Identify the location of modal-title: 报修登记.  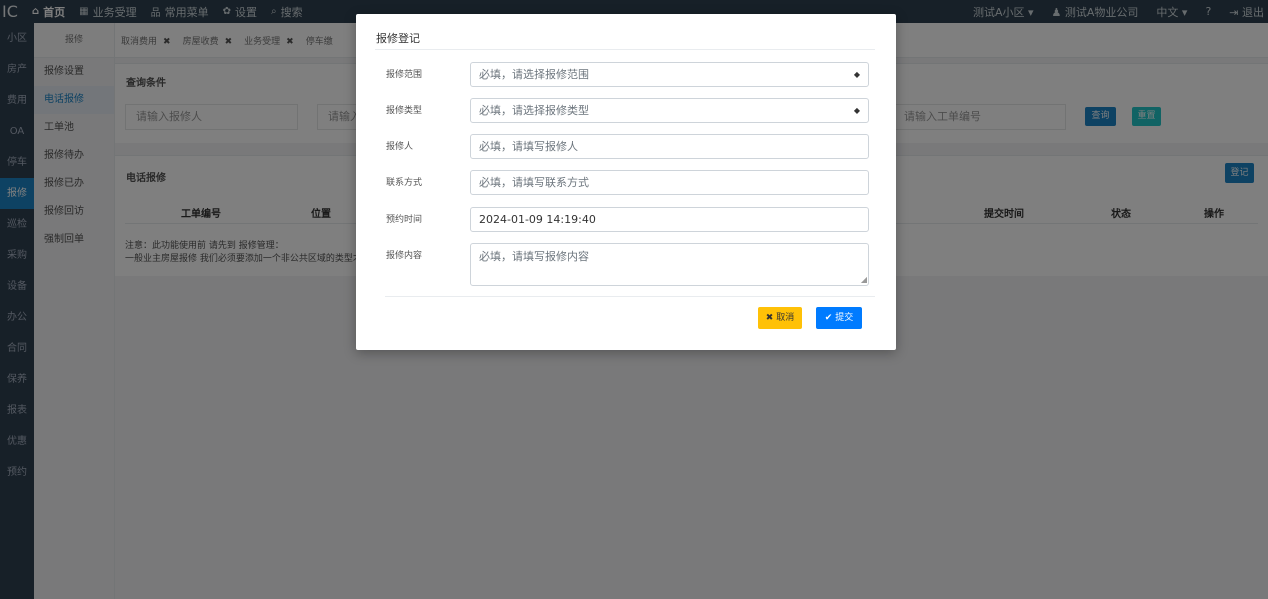
(398, 38).